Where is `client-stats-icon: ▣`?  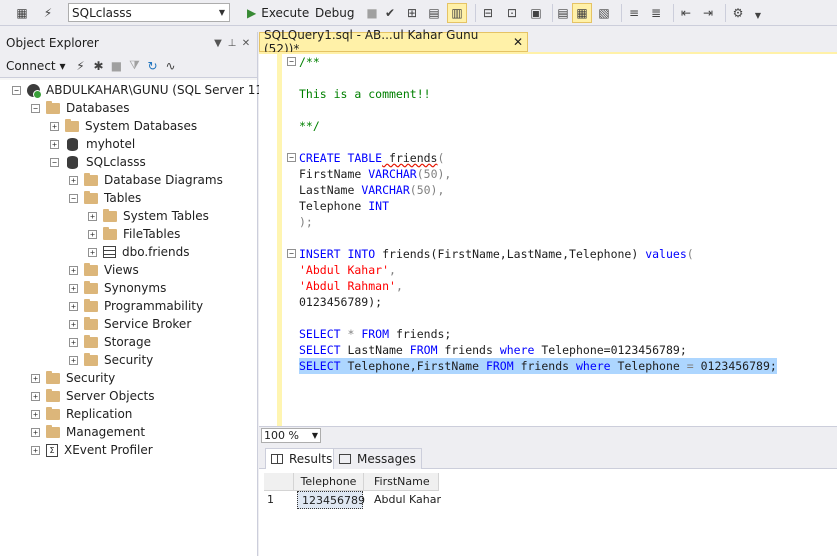
client-stats-icon: ▣ is located at coordinates (536, 13).